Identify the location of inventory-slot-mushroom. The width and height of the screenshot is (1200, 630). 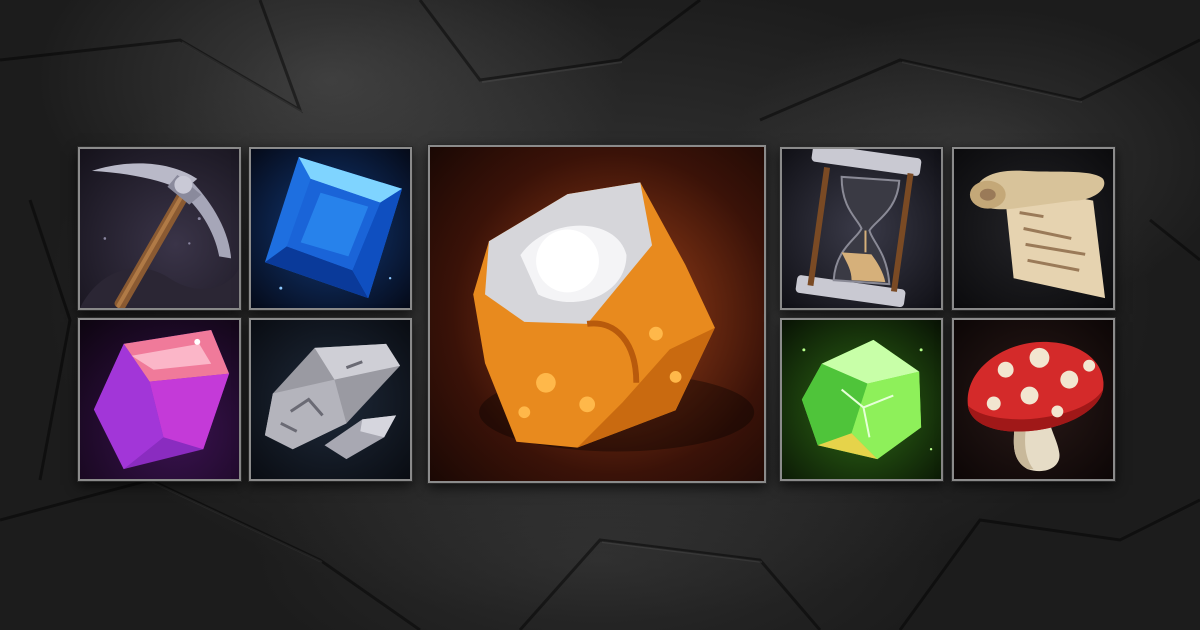
(1033, 399).